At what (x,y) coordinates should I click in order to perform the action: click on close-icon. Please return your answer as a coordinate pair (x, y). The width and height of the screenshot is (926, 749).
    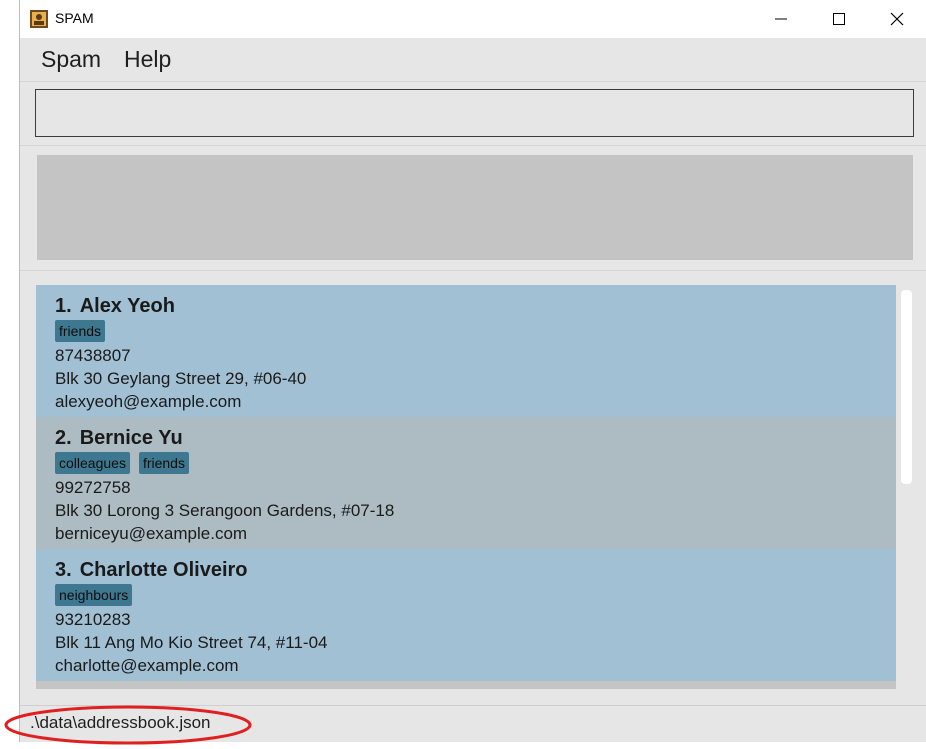
    Looking at the image, I should click on (897, 19).